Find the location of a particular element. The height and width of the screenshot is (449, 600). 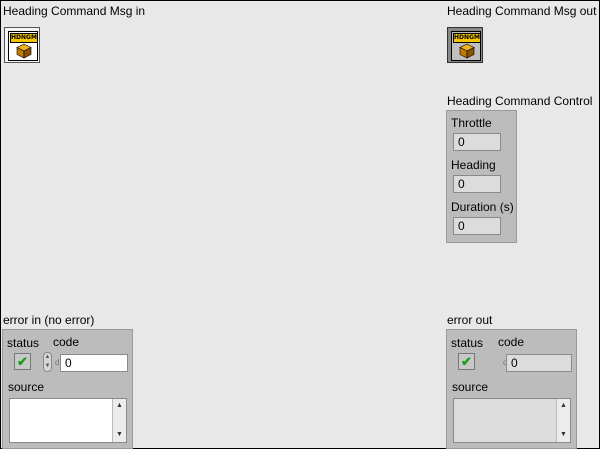

heading-label: Heading is located at coordinates (473, 165).